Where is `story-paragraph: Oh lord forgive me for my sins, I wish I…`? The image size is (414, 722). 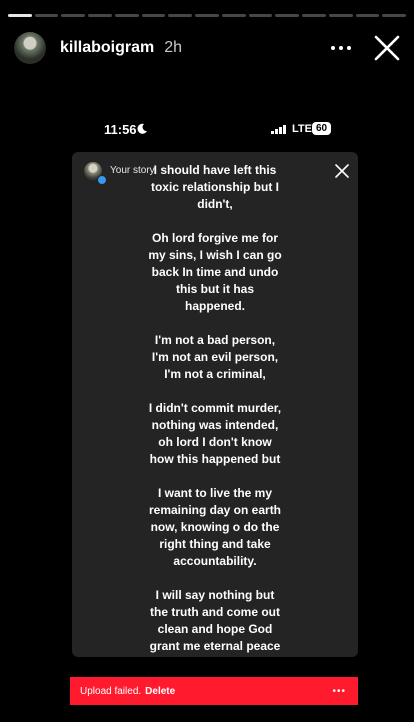
story-paragraph: Oh lord forgive me for my sins, I wish I… is located at coordinates (215, 272).